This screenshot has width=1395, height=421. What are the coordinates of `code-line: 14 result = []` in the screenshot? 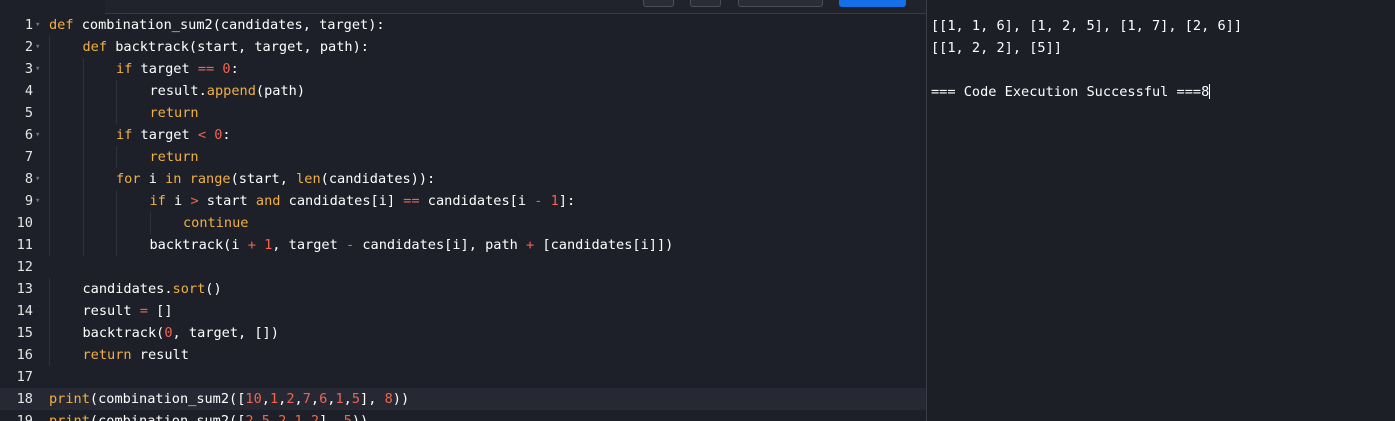 It's located at (463, 311).